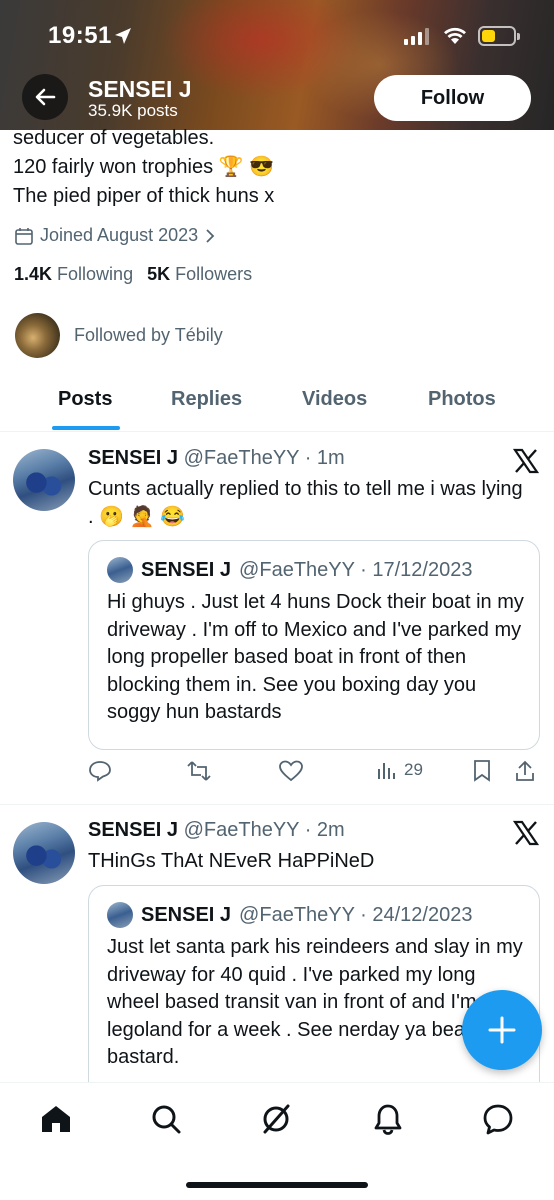 The width and height of the screenshot is (554, 1200). I want to click on share-button, so click(525, 771).